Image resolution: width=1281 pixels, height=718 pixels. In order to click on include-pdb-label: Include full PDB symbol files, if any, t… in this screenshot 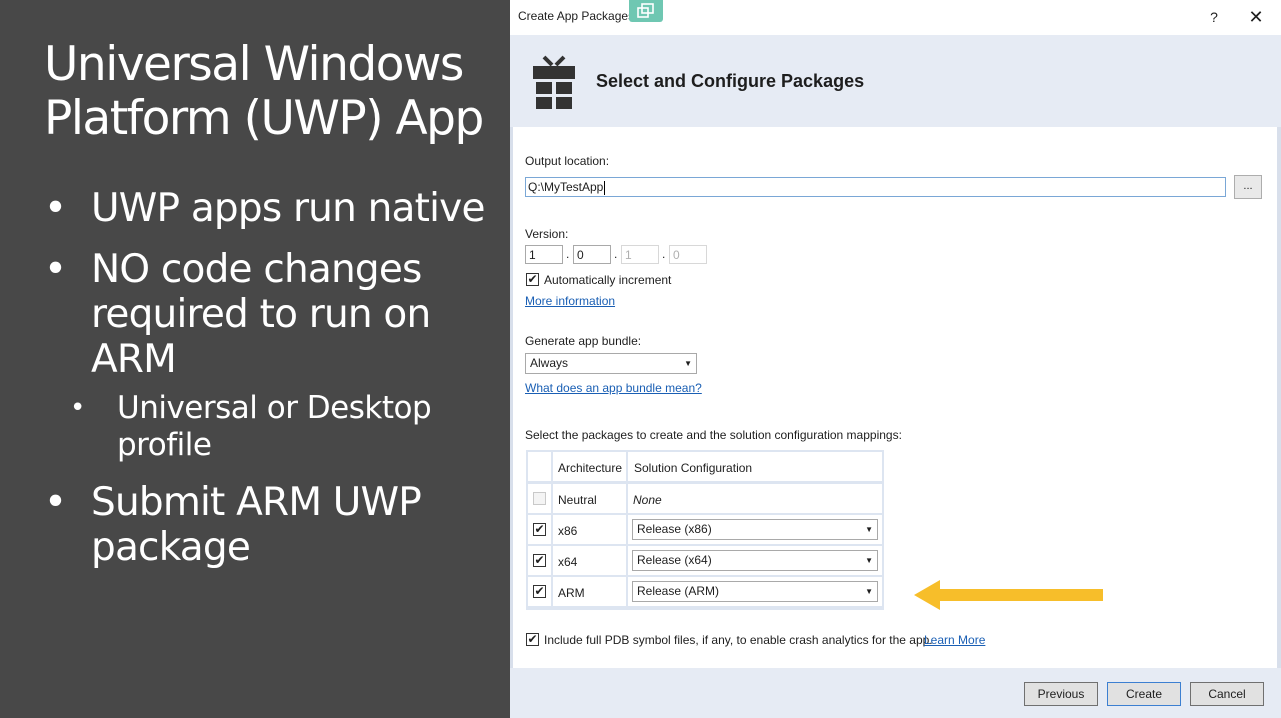, I will do `click(738, 640)`.